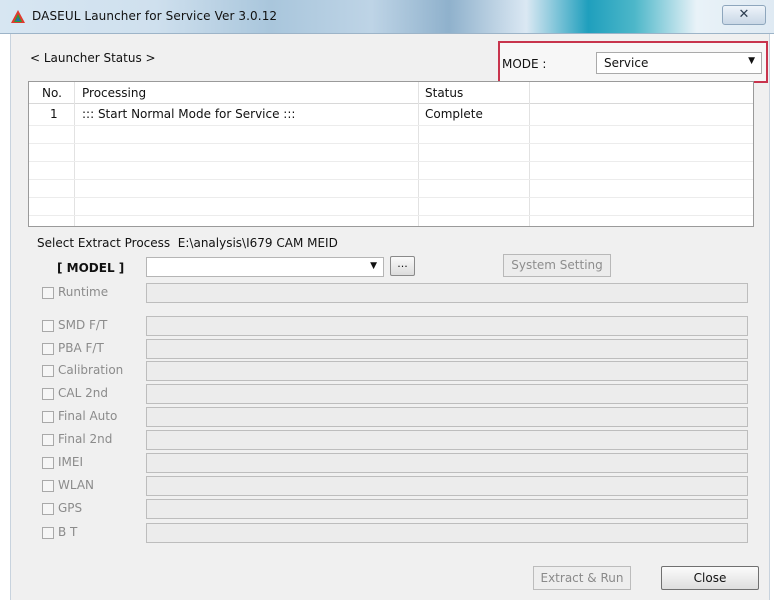 This screenshot has width=774, height=604. I want to click on runtime-label: Runtime, so click(83, 292).